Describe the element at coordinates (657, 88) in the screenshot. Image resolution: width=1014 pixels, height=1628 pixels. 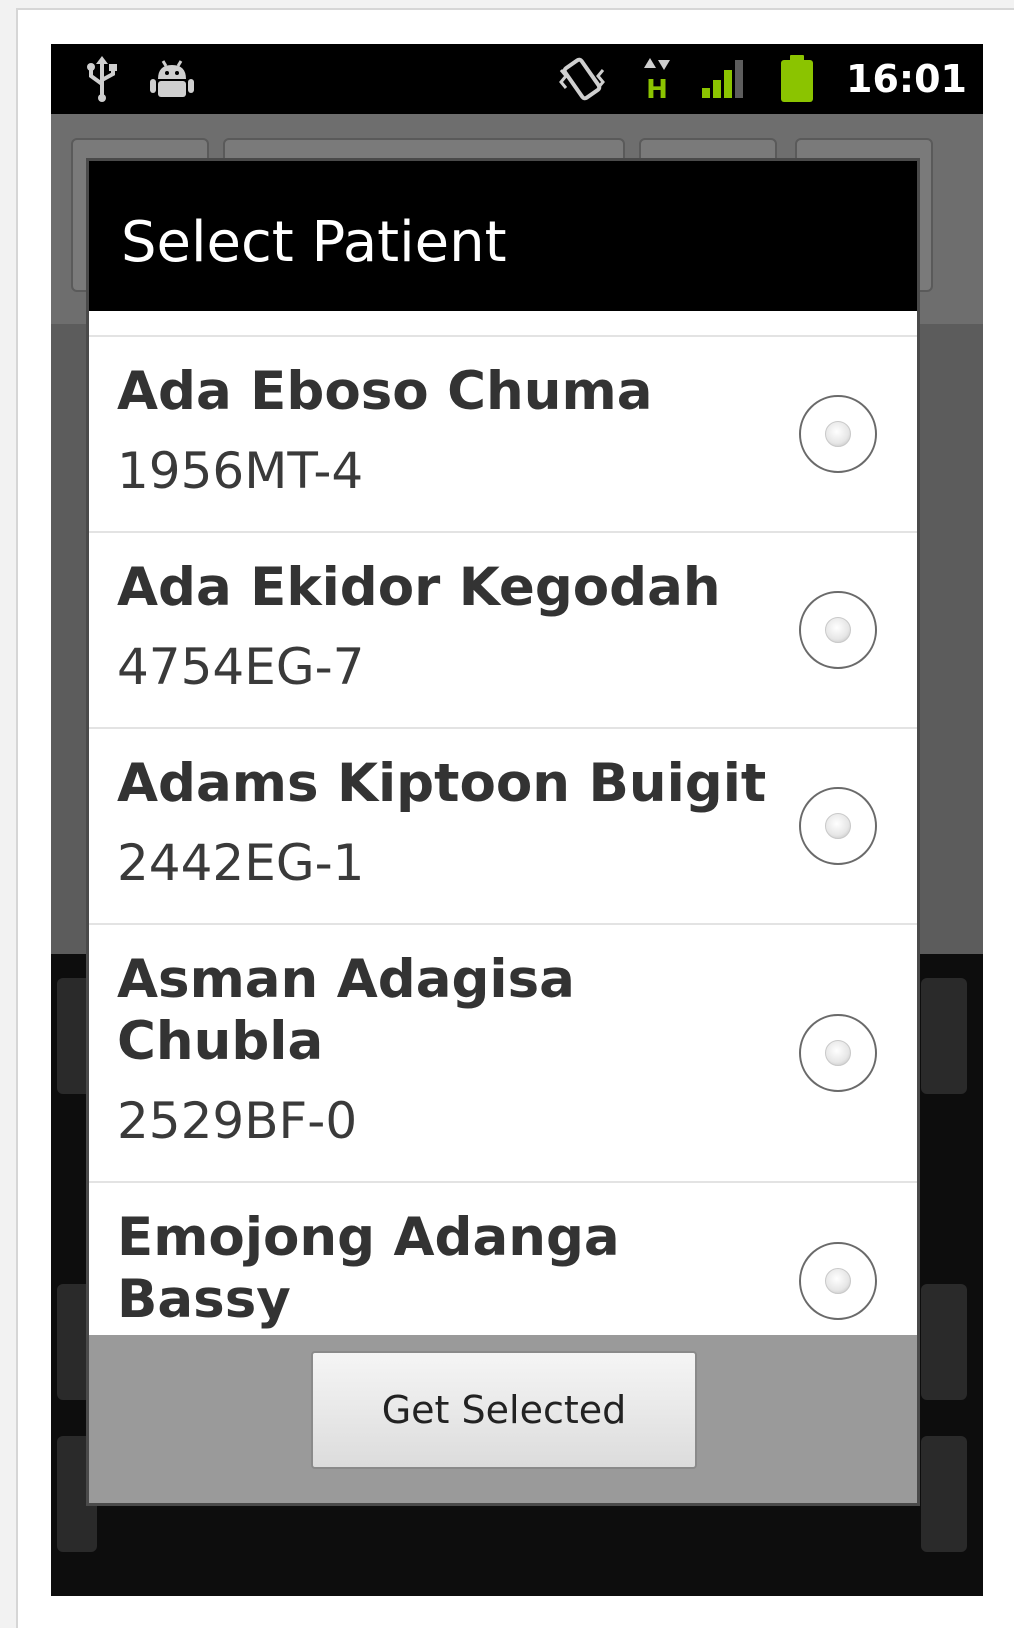
I see `network-type-label: H` at that location.